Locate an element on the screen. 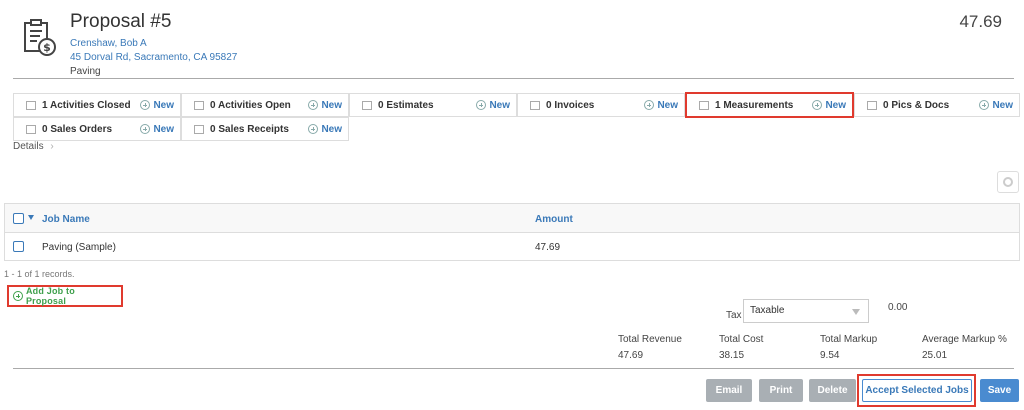 The image size is (1024, 410). chevron-down-icon is located at coordinates (856, 312).